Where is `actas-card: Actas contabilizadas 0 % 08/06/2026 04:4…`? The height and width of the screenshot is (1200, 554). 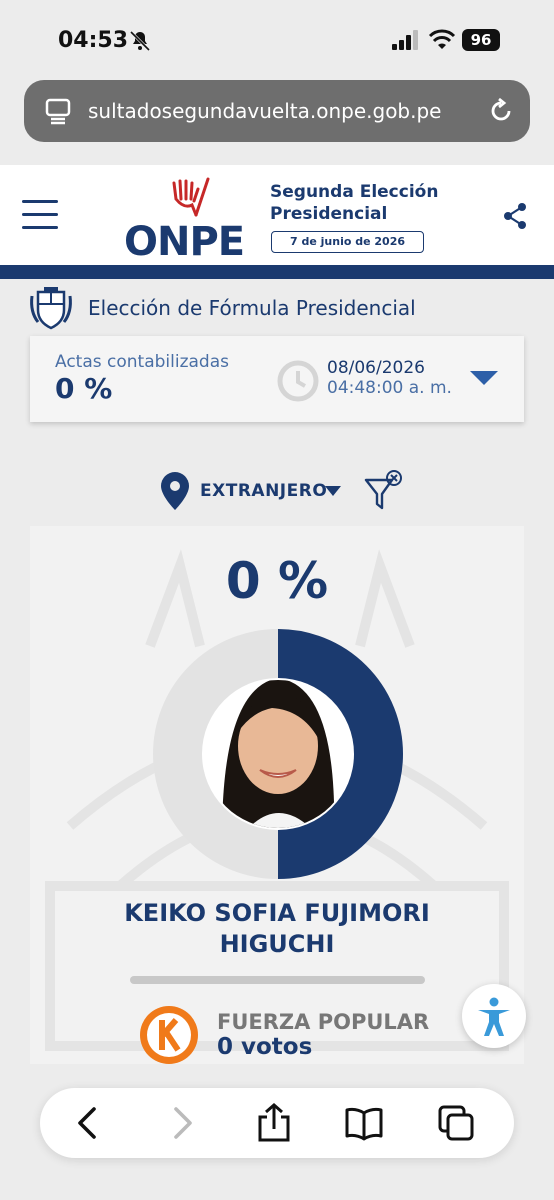 actas-card: Actas contabilizadas 0 % 08/06/2026 04:4… is located at coordinates (277, 379).